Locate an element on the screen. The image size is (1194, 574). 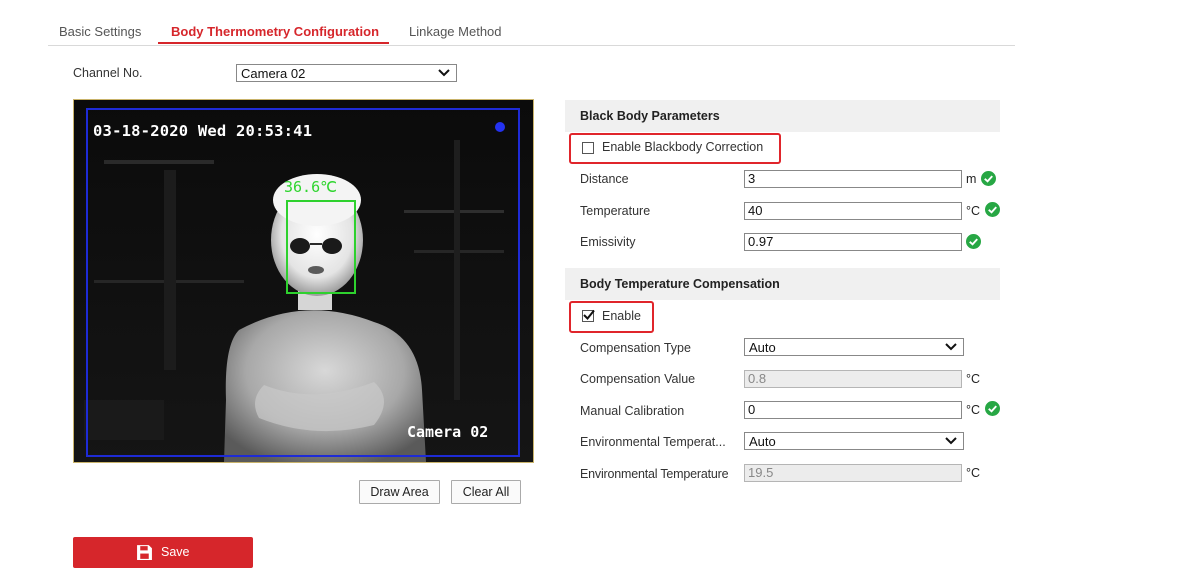
channel-label: Channel No. is located at coordinates (108, 73).